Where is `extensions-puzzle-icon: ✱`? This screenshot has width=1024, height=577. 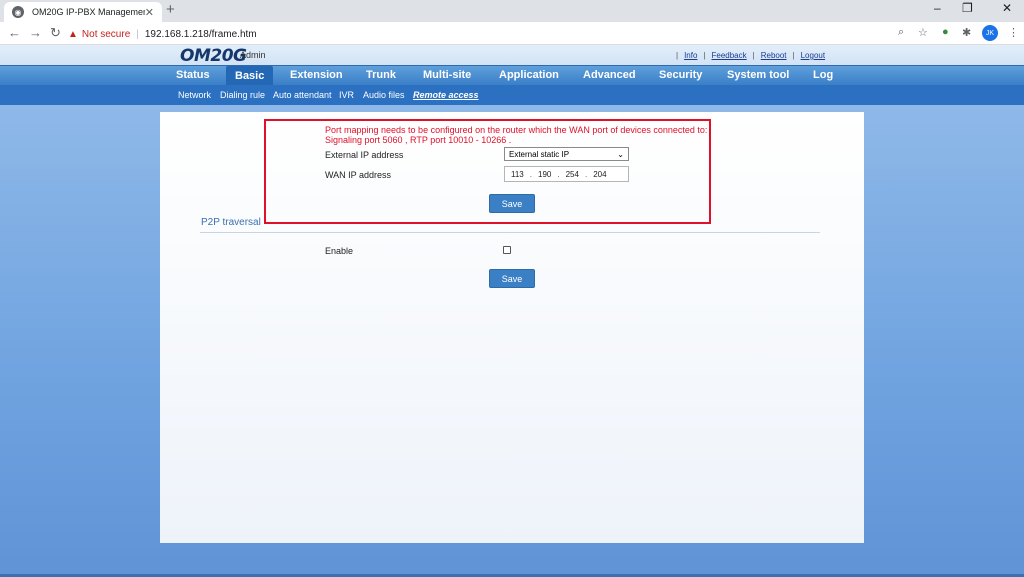
extensions-puzzle-icon: ✱ is located at coordinates (966, 32).